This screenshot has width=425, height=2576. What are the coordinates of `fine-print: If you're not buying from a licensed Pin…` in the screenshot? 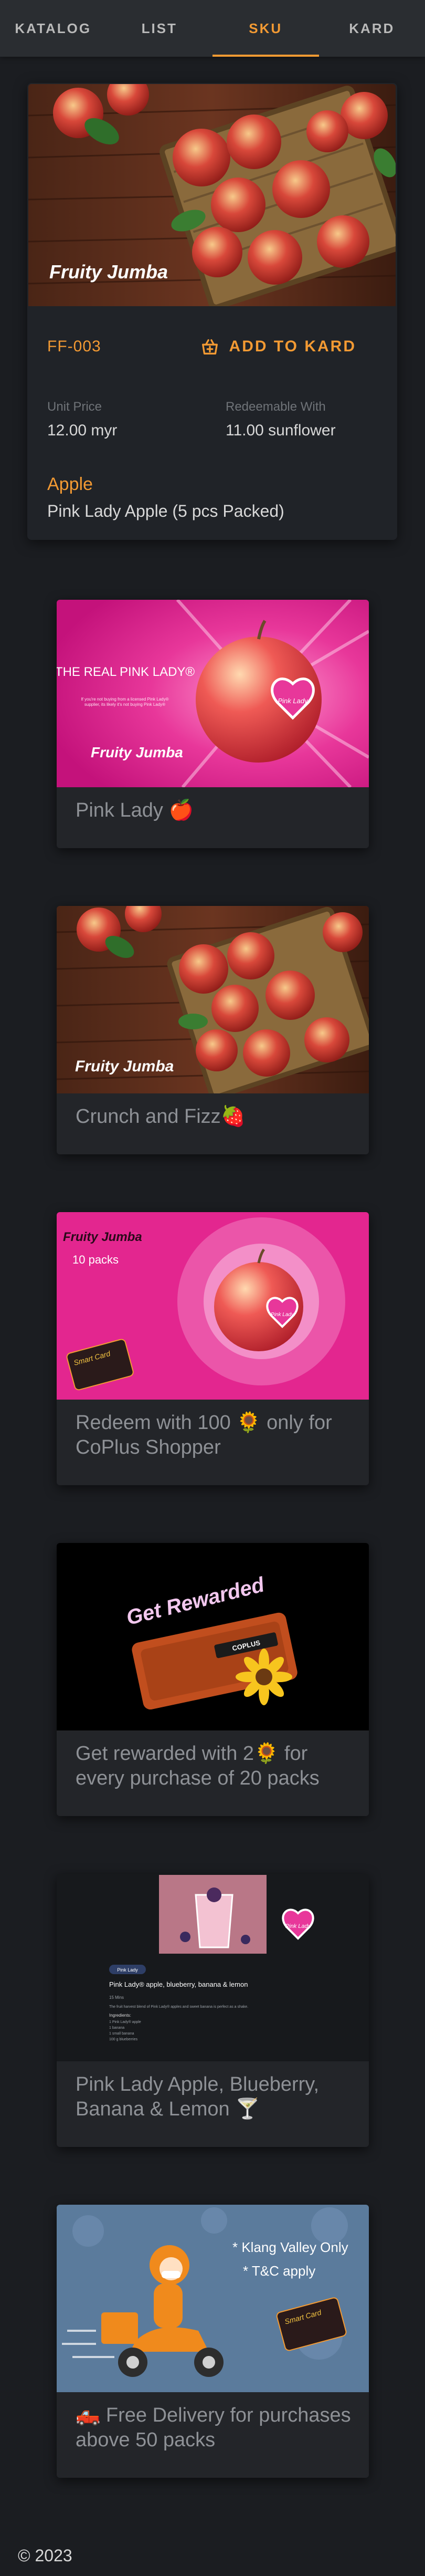 It's located at (125, 702).